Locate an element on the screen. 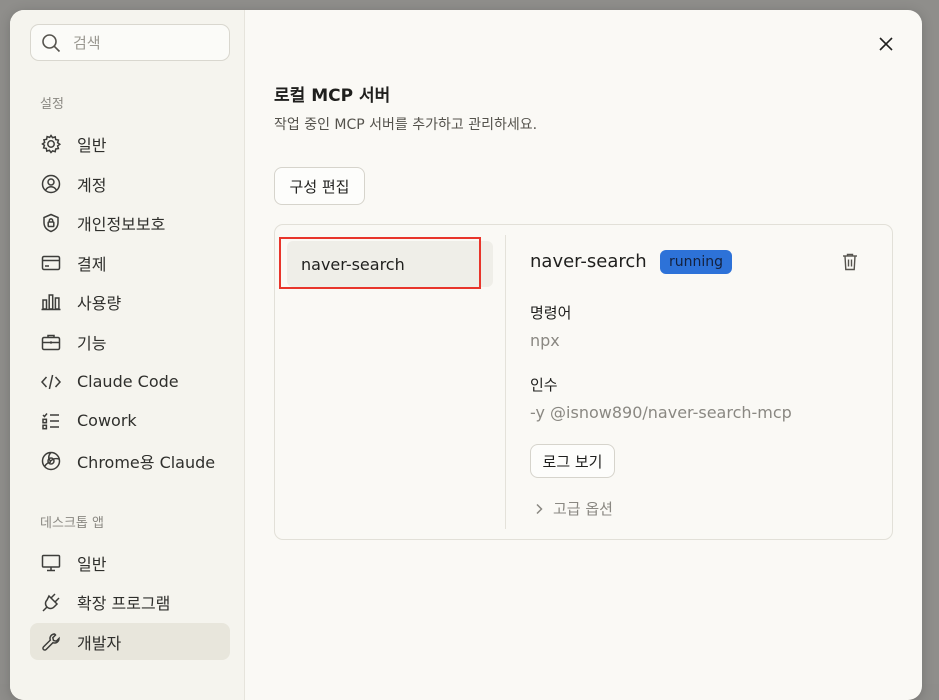 This screenshot has height=700, width=939. sidebar-item-account: 계정 is located at coordinates (130, 183).